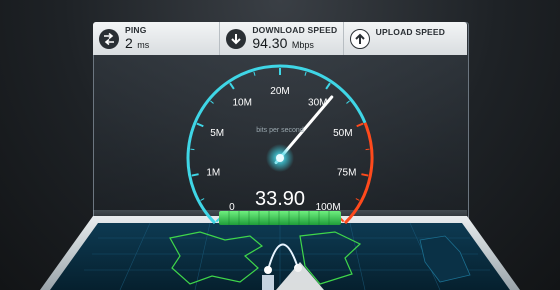 The height and width of the screenshot is (290, 560). Describe the element at coordinates (280, 199) in the screenshot. I see `speed-reading: 33.90` at that location.